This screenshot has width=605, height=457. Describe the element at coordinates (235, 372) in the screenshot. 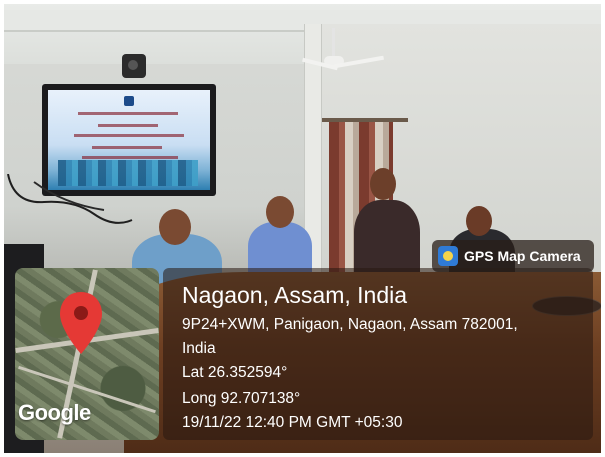

I see `latitude: Lat 26.352594°` at that location.